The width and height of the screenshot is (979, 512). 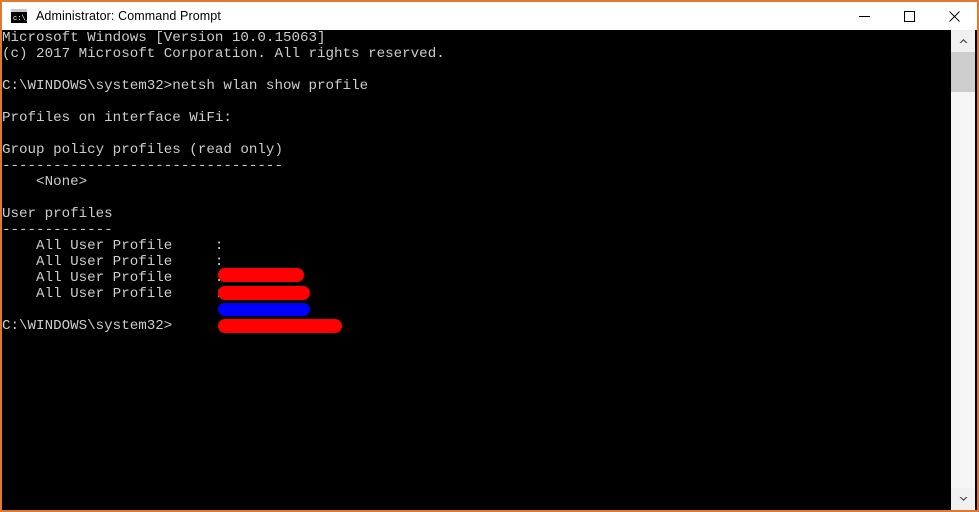 I want to click on scrollbar-track, so click(x=963, y=270).